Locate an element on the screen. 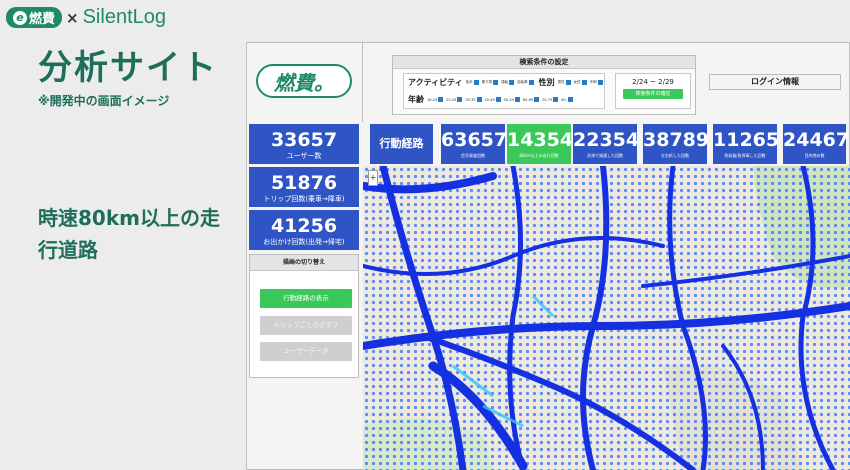  stat-label: トリップ回数(乗車→降車) is located at coordinates (304, 199).